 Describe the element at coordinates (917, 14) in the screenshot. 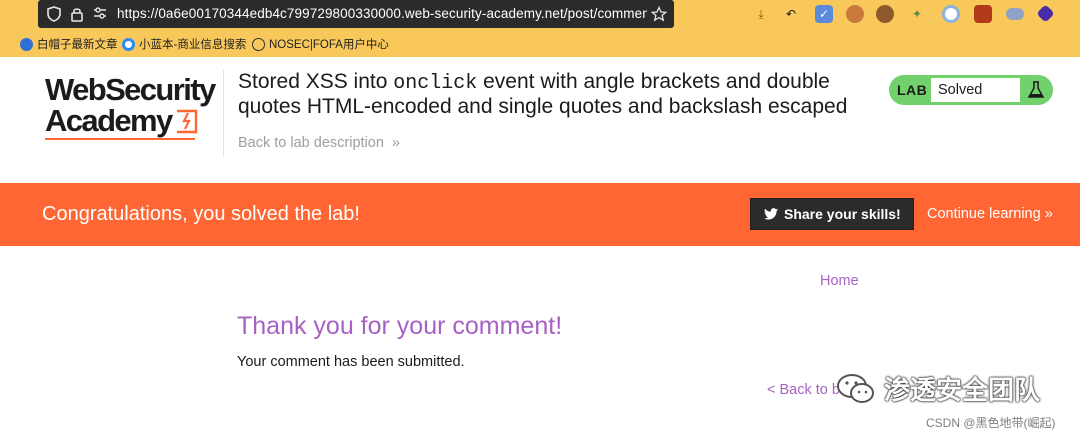

I see `puzzle-extension-icon: ✦` at that location.